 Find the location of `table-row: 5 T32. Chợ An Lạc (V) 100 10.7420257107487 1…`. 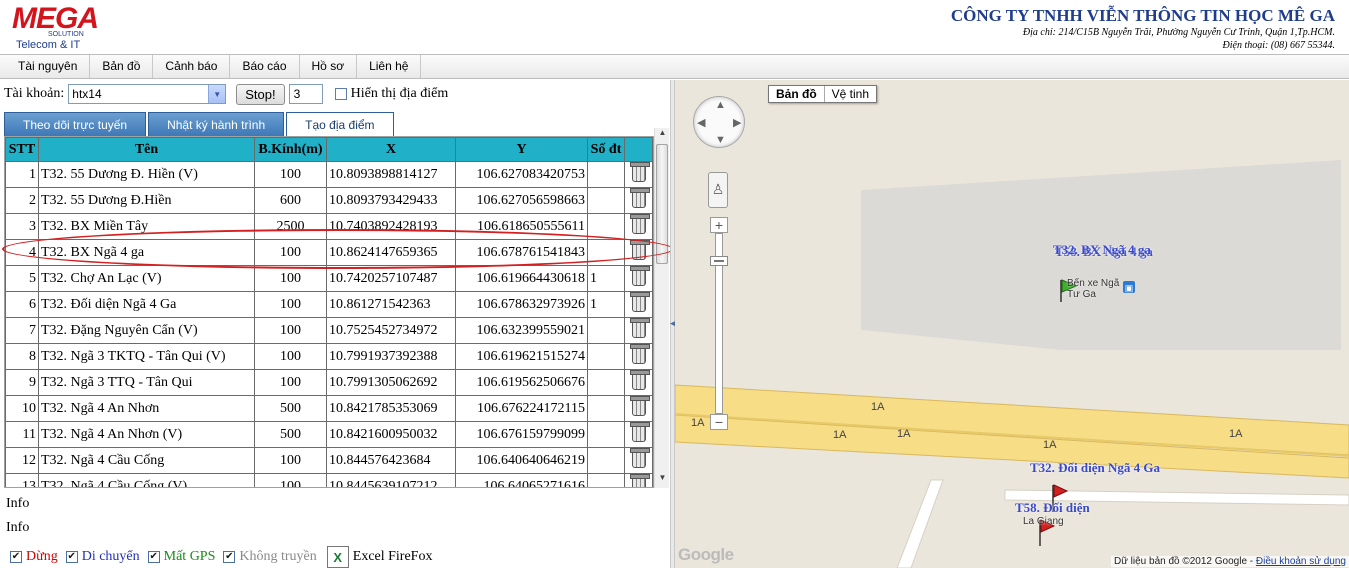

table-row: 5 T32. Chợ An Lạc (V) 100 10.7420257107487 1… is located at coordinates (329, 278).